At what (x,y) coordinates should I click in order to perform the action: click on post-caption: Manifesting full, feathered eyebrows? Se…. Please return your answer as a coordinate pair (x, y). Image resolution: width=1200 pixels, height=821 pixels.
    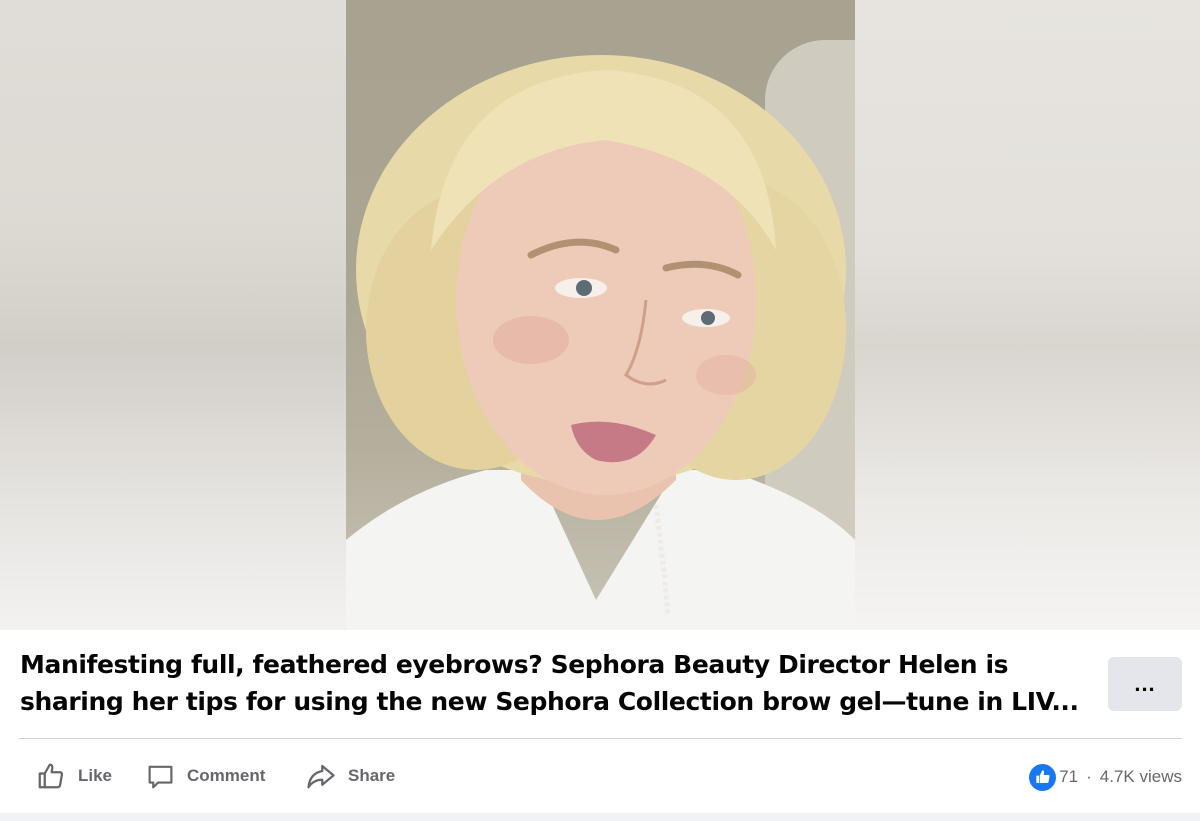
    Looking at the image, I should click on (549, 683).